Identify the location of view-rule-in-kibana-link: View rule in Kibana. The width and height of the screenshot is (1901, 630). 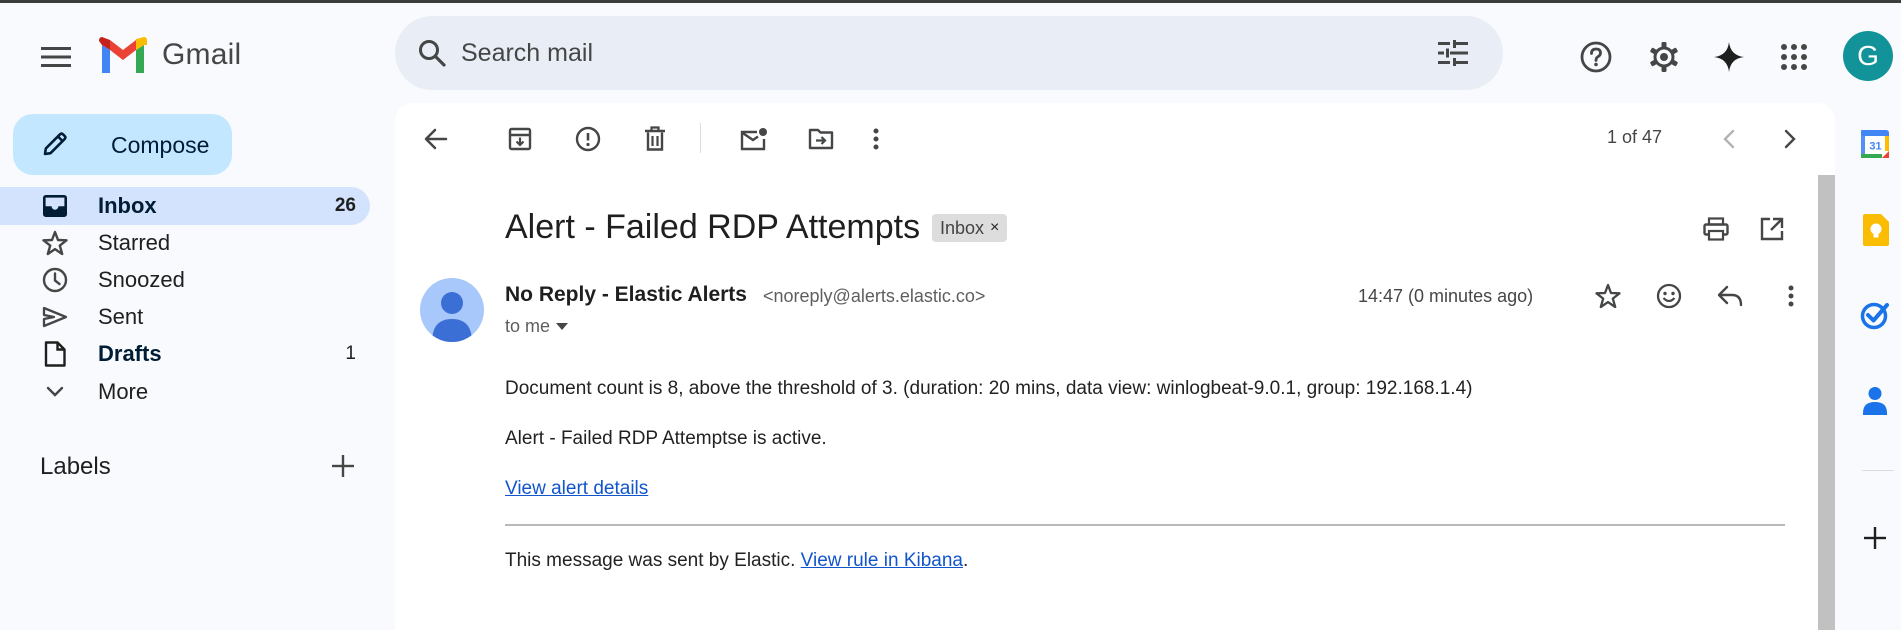
(882, 560).